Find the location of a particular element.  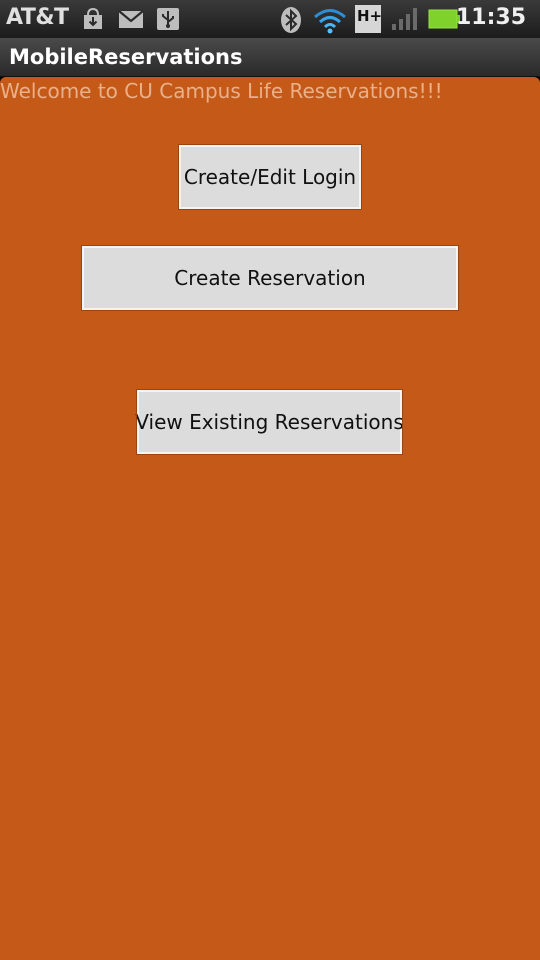

view-existing-reservations-label: View Existing Reservations is located at coordinates (269, 422).